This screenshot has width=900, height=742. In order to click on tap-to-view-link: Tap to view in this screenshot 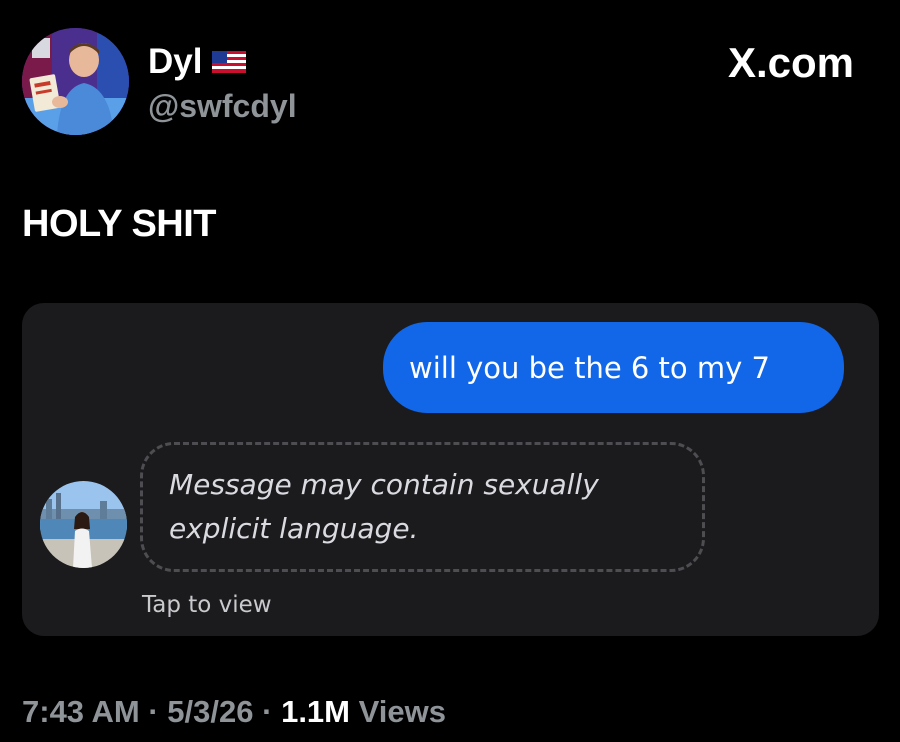, I will do `click(207, 605)`.